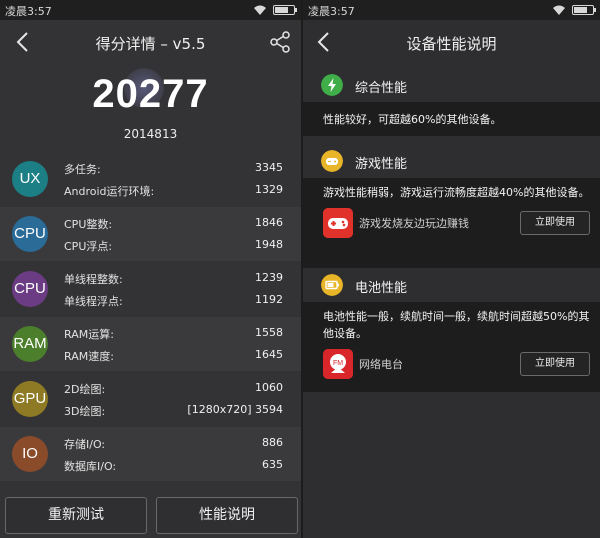 This screenshot has width=600, height=538. I want to click on overall-performance-section: 综合性能 性能较好，可超越60%的其他设备。, so click(451, 102).